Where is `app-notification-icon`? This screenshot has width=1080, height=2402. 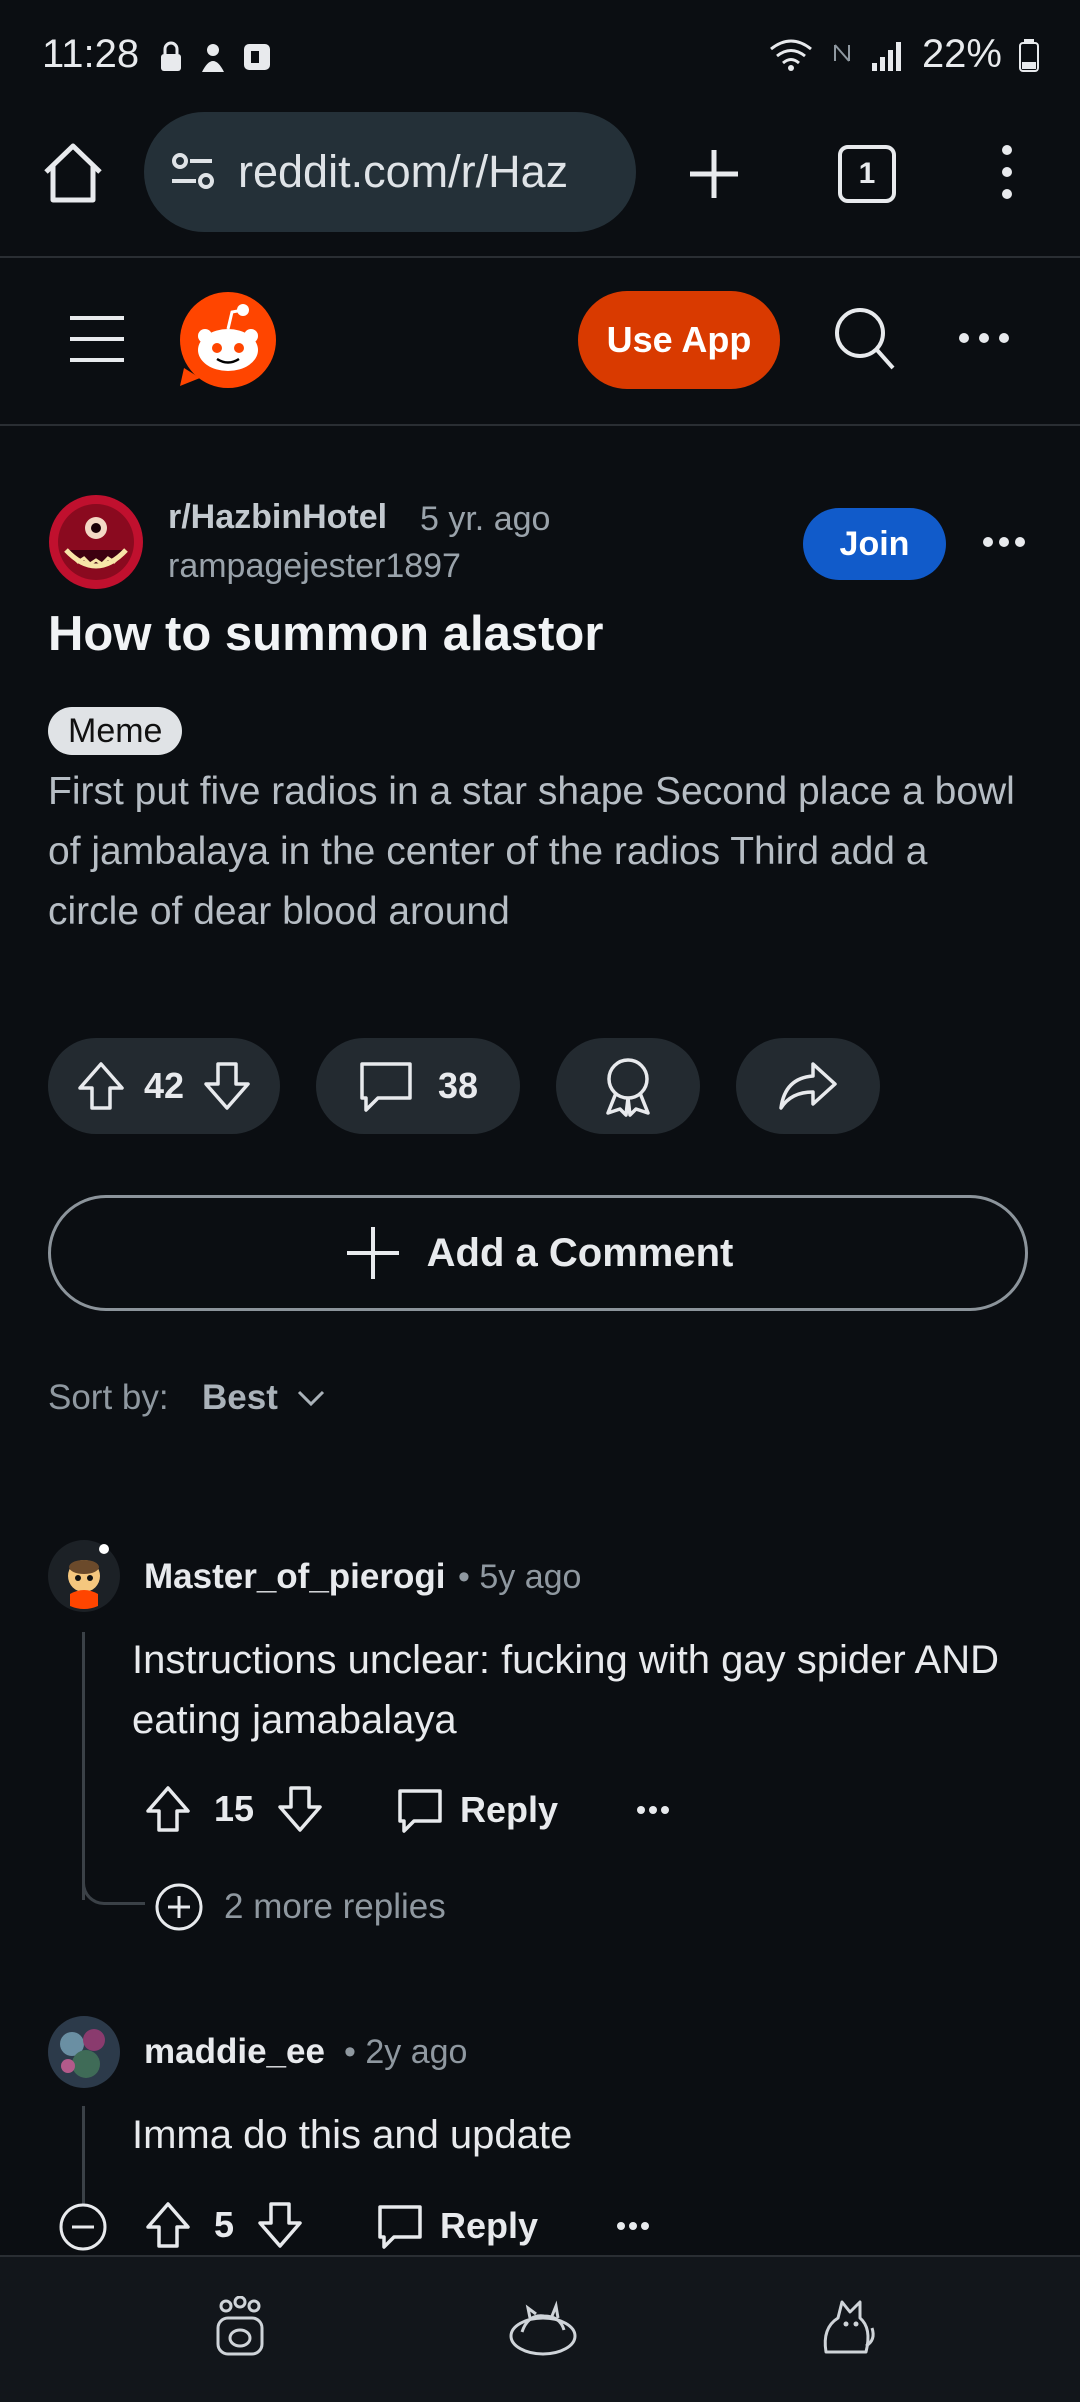
app-notification-icon is located at coordinates (213, 58).